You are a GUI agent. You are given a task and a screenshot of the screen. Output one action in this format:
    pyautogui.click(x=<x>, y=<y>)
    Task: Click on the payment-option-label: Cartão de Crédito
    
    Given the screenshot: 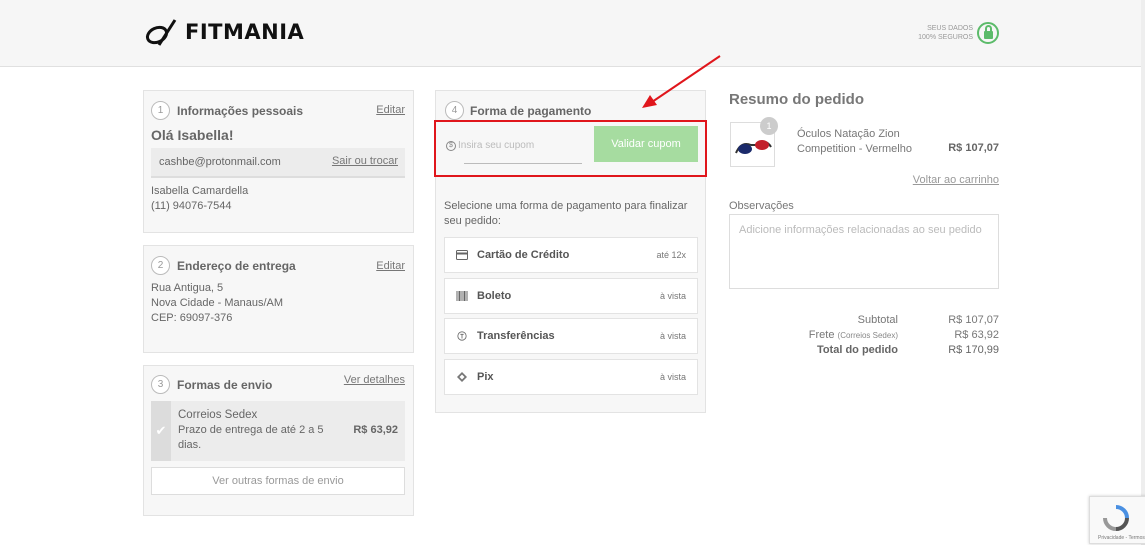 What is the action you would take?
    pyautogui.click(x=523, y=255)
    